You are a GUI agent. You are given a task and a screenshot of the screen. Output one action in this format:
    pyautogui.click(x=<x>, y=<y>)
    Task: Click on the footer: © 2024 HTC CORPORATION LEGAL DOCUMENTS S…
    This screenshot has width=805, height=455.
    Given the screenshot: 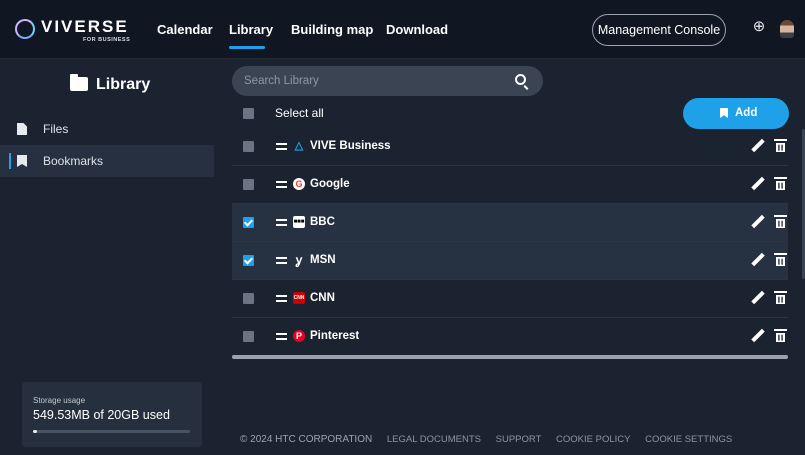 What is the action you would take?
    pyautogui.click(x=492, y=439)
    